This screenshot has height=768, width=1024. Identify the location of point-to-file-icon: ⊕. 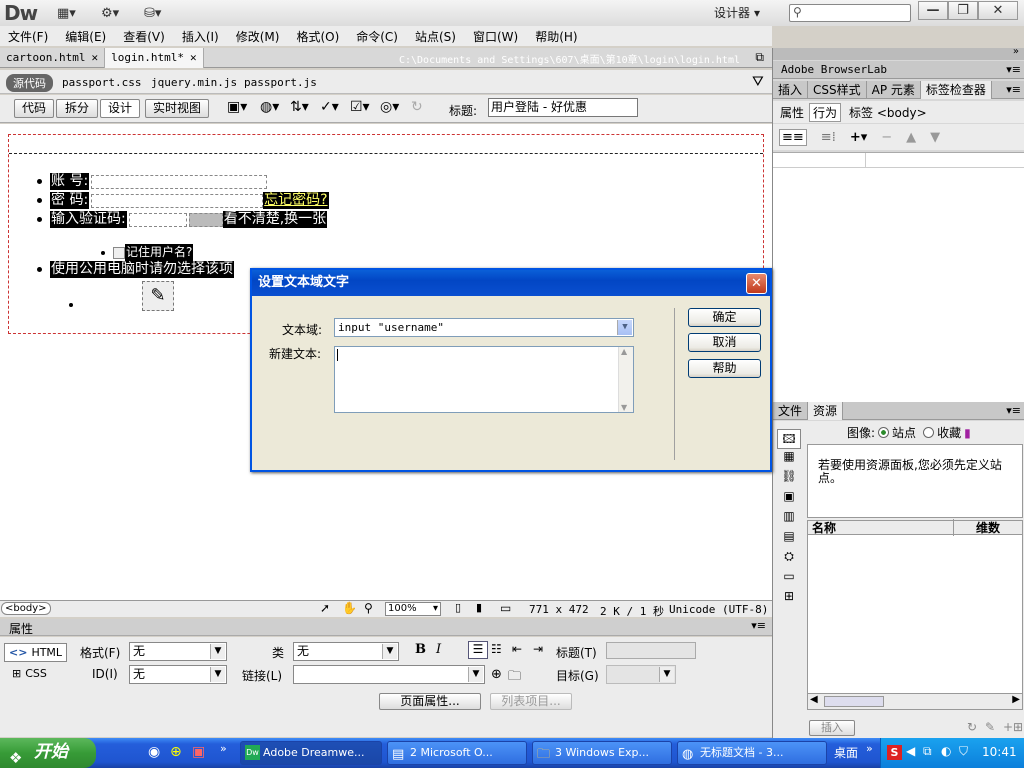
(496, 674).